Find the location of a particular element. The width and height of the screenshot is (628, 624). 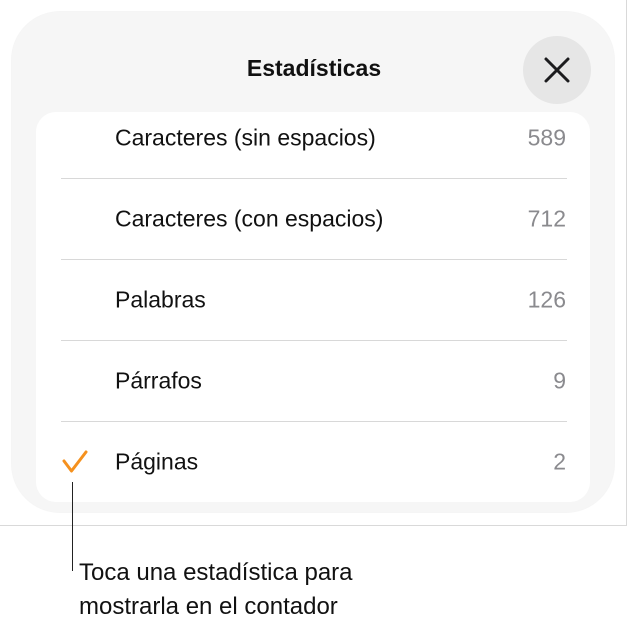

callout-line is located at coordinates (72, 526).